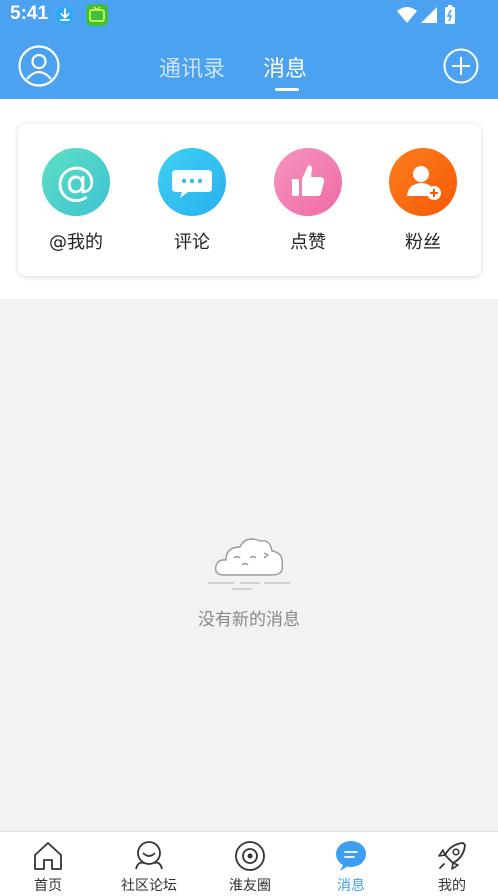 The width and height of the screenshot is (498, 896). What do you see at coordinates (192, 67) in the screenshot?
I see `tab-contacts: 通讯录` at bounding box center [192, 67].